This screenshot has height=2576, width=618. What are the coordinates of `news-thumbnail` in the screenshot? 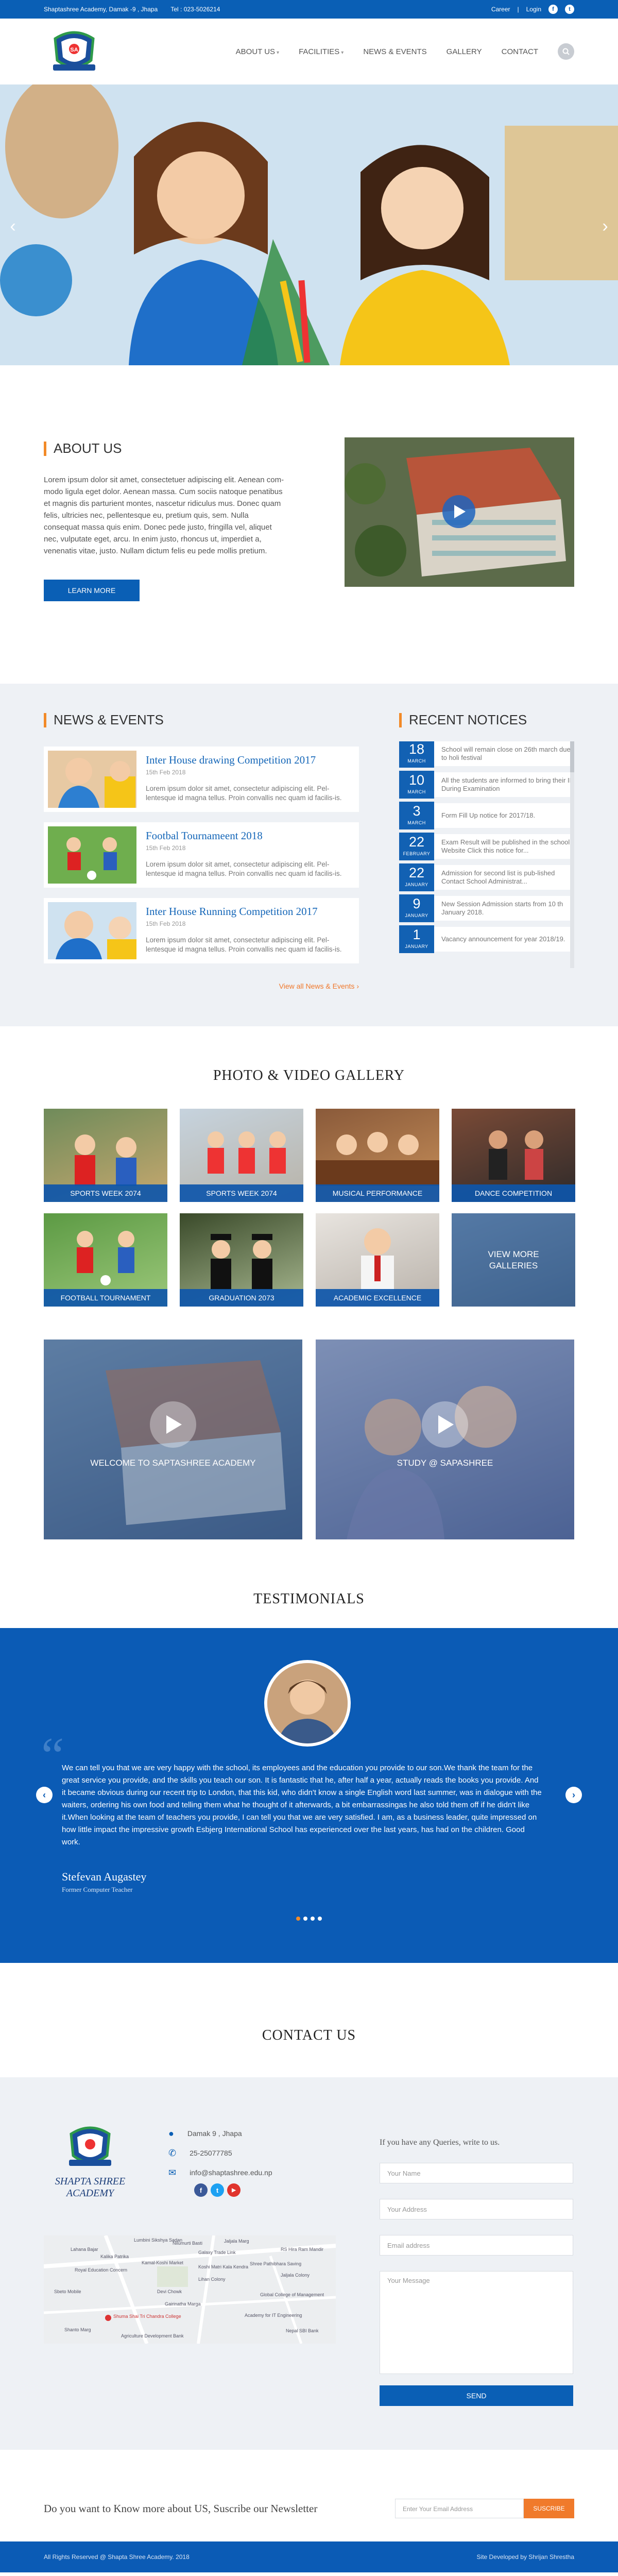 It's located at (92, 780).